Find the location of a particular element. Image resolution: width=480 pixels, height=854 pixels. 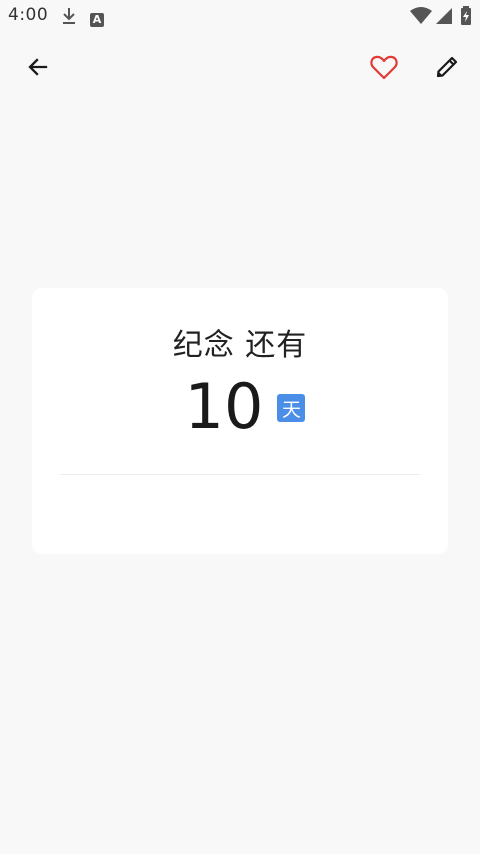

back-button is located at coordinates (38, 69).